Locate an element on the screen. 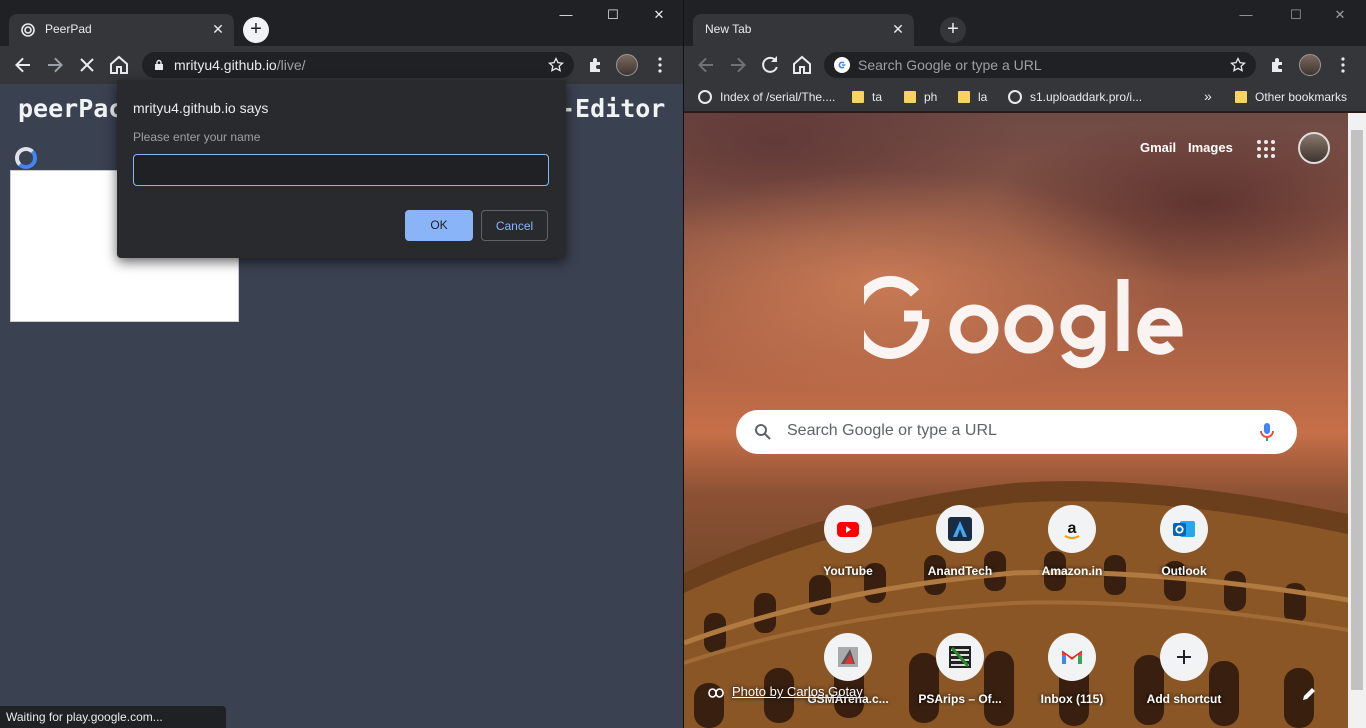 The height and width of the screenshot is (728, 1366). google-g-icon is located at coordinates (842, 65).